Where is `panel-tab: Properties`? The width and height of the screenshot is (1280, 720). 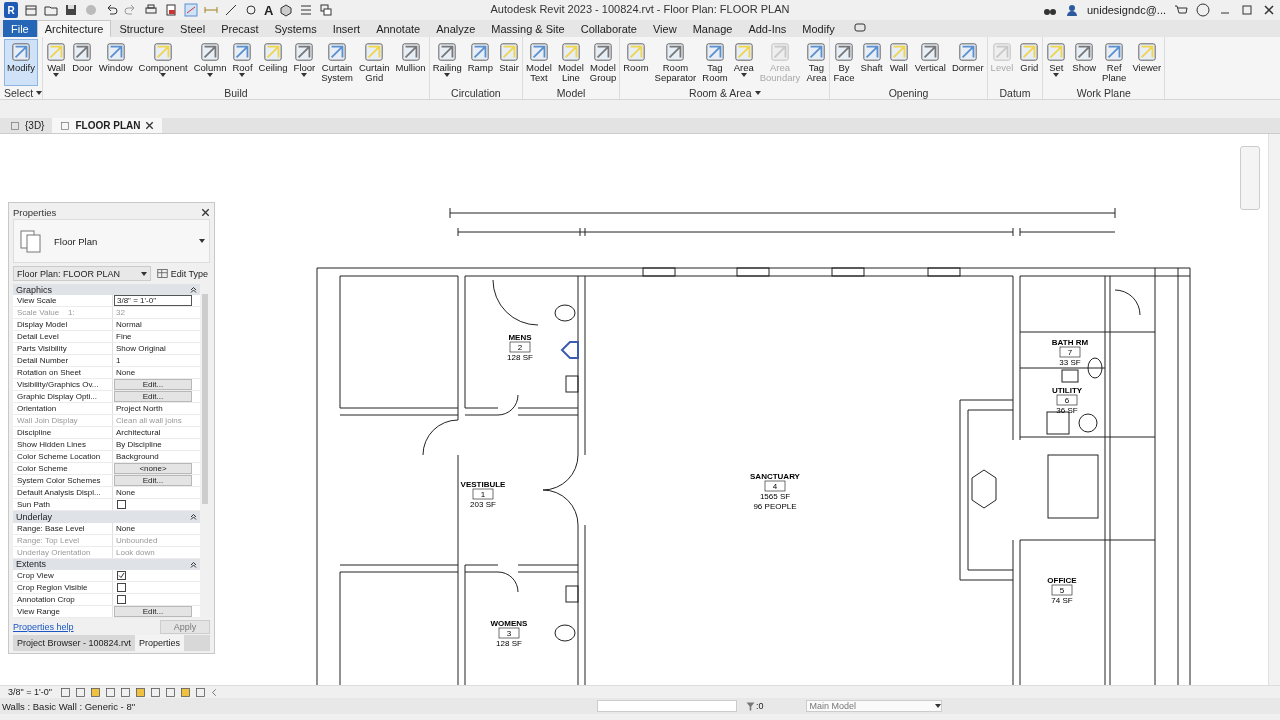 panel-tab: Properties is located at coordinates (160, 643).